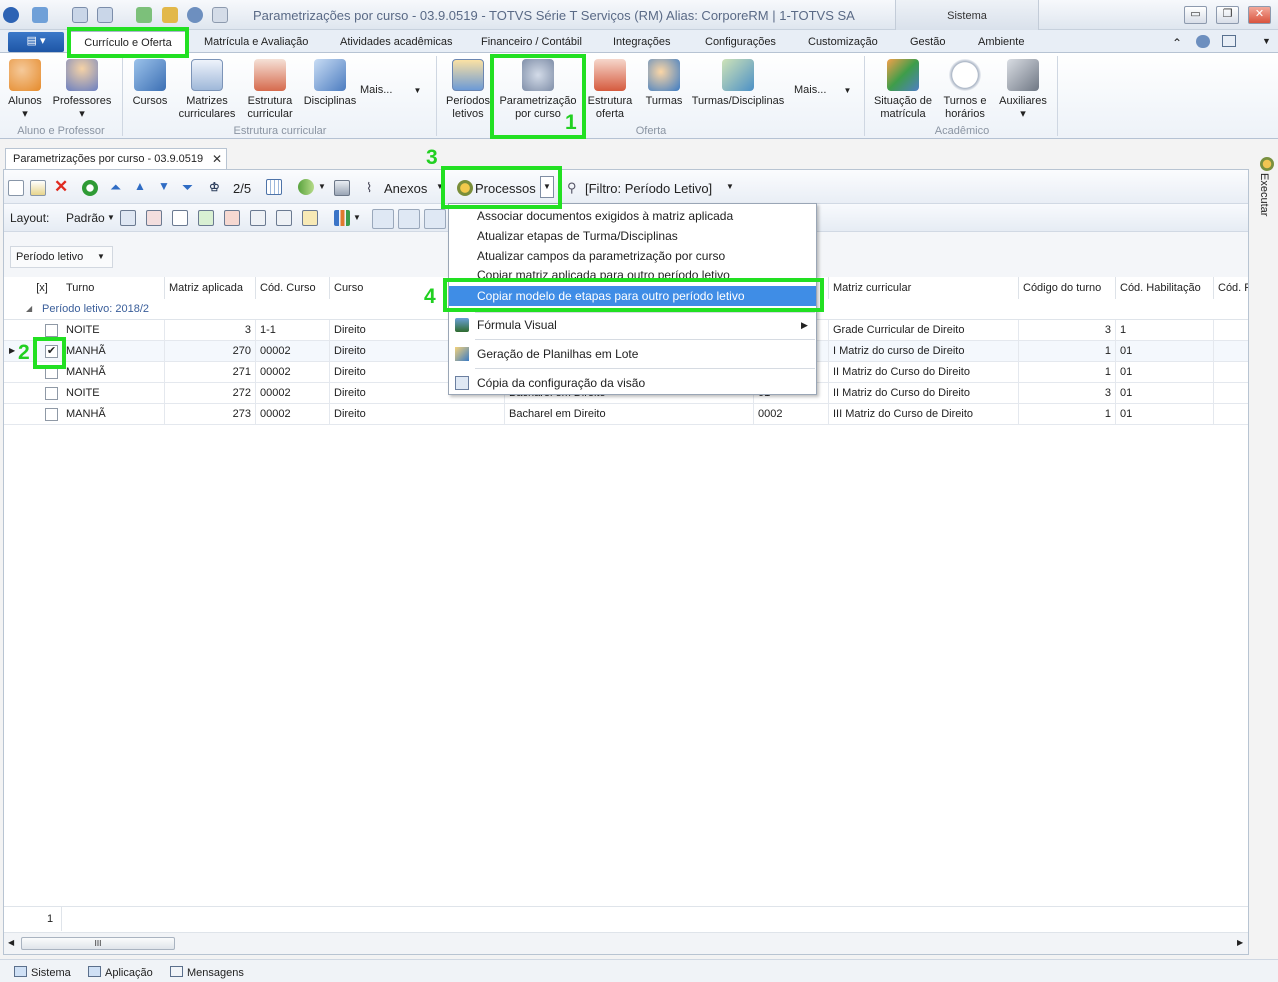 This screenshot has height=982, width=1278. Describe the element at coordinates (1229, 41) in the screenshot. I see `window-layout-icon` at that location.